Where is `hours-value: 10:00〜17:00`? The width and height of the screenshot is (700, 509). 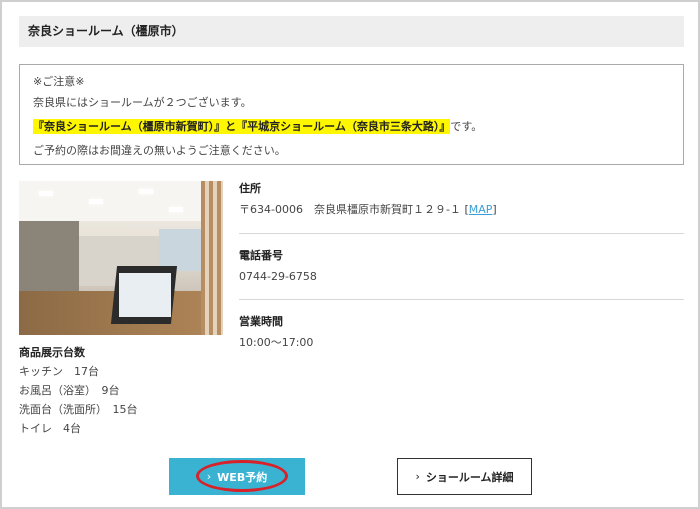
hours-value: 10:00〜17:00 is located at coordinates (276, 342).